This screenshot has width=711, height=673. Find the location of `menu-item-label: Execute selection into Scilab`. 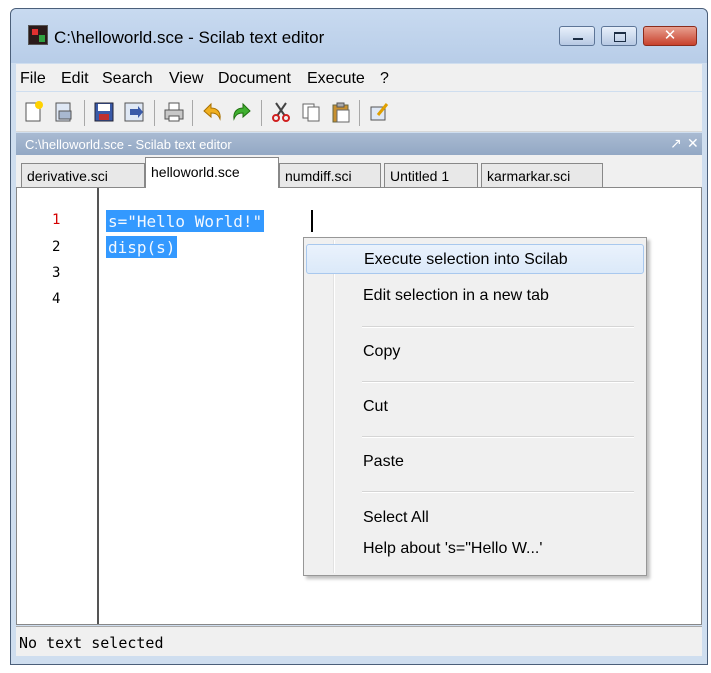

menu-item-label: Execute selection into Scilab is located at coordinates (466, 259).